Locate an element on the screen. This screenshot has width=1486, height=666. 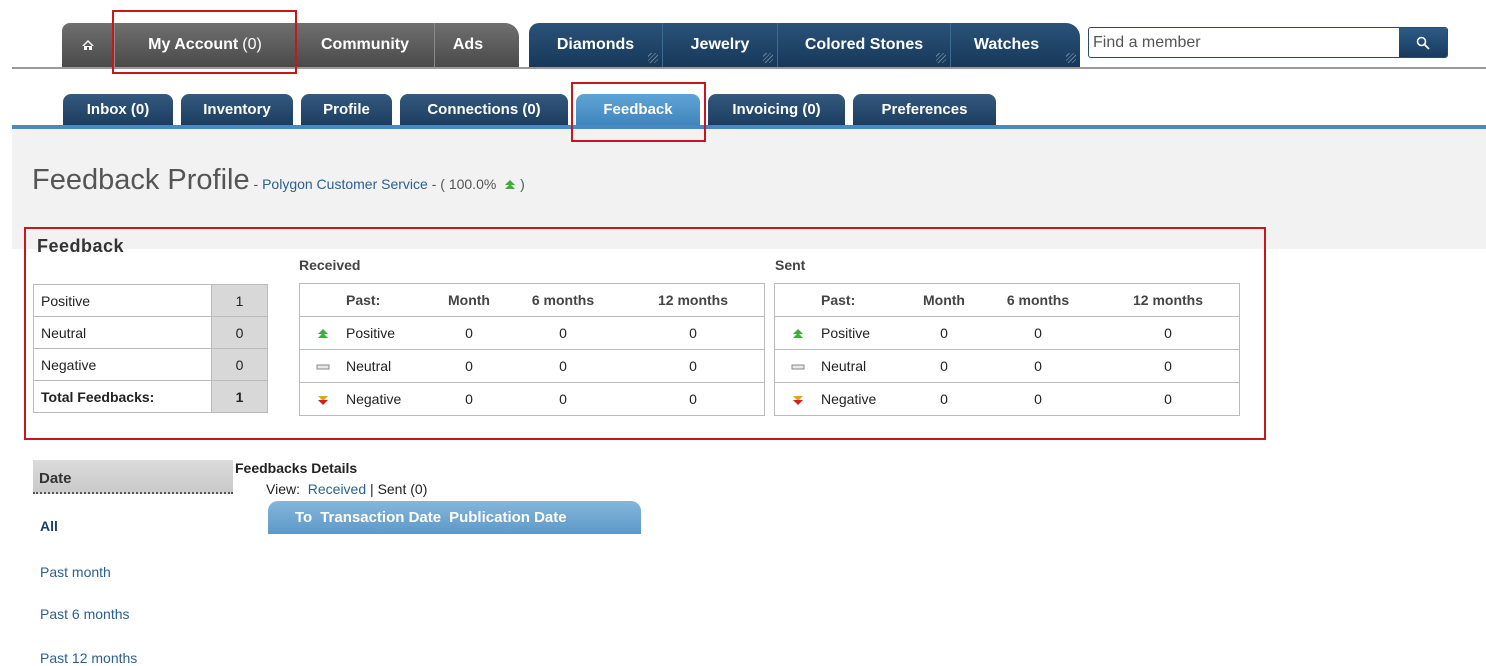
summary-label: Negative is located at coordinates (122, 364).